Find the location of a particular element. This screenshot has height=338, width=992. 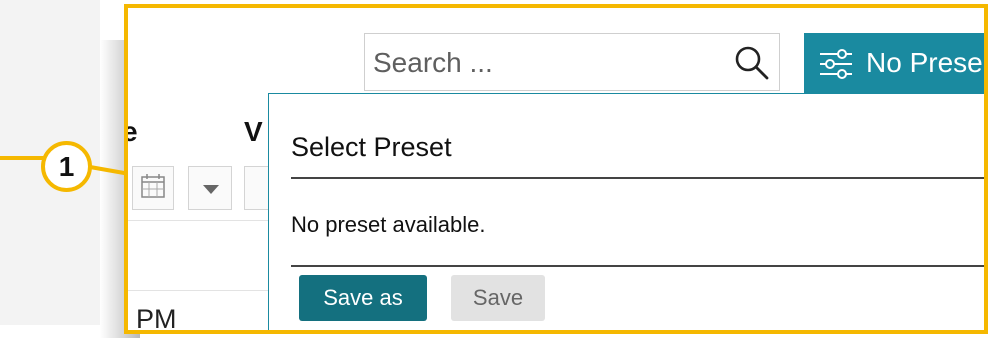

sliders-icon is located at coordinates (836, 64).